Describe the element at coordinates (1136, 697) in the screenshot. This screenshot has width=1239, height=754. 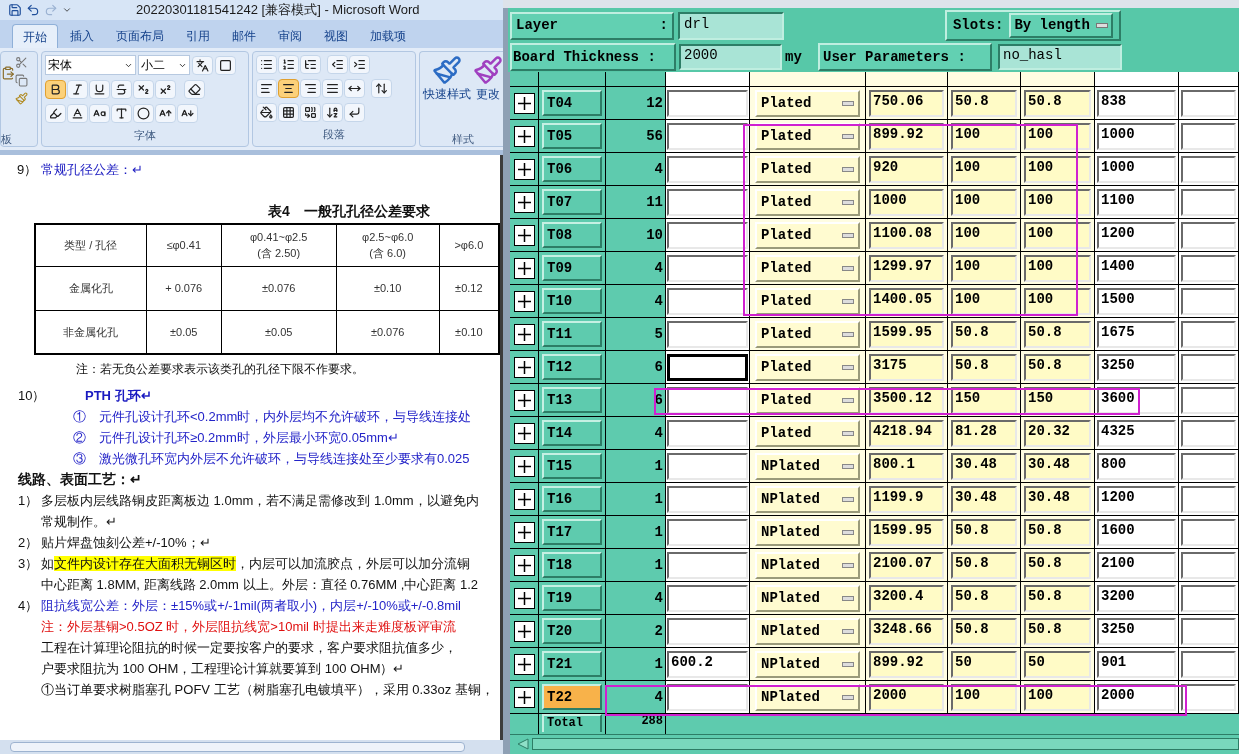
I see `table-input-field: 2000` at that location.